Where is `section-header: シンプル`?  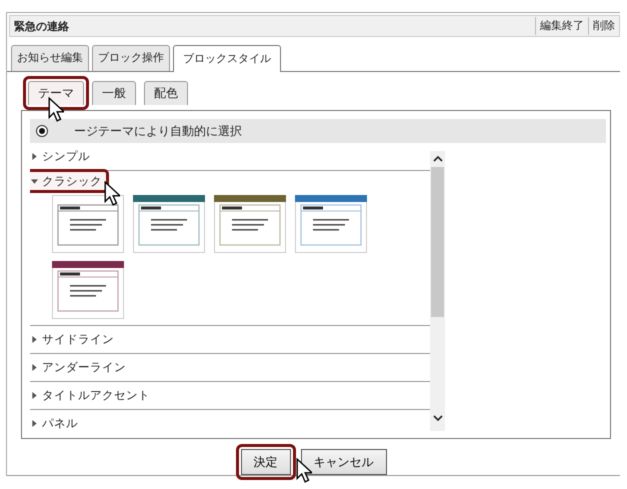
section-header: シンプル is located at coordinates (63, 157).